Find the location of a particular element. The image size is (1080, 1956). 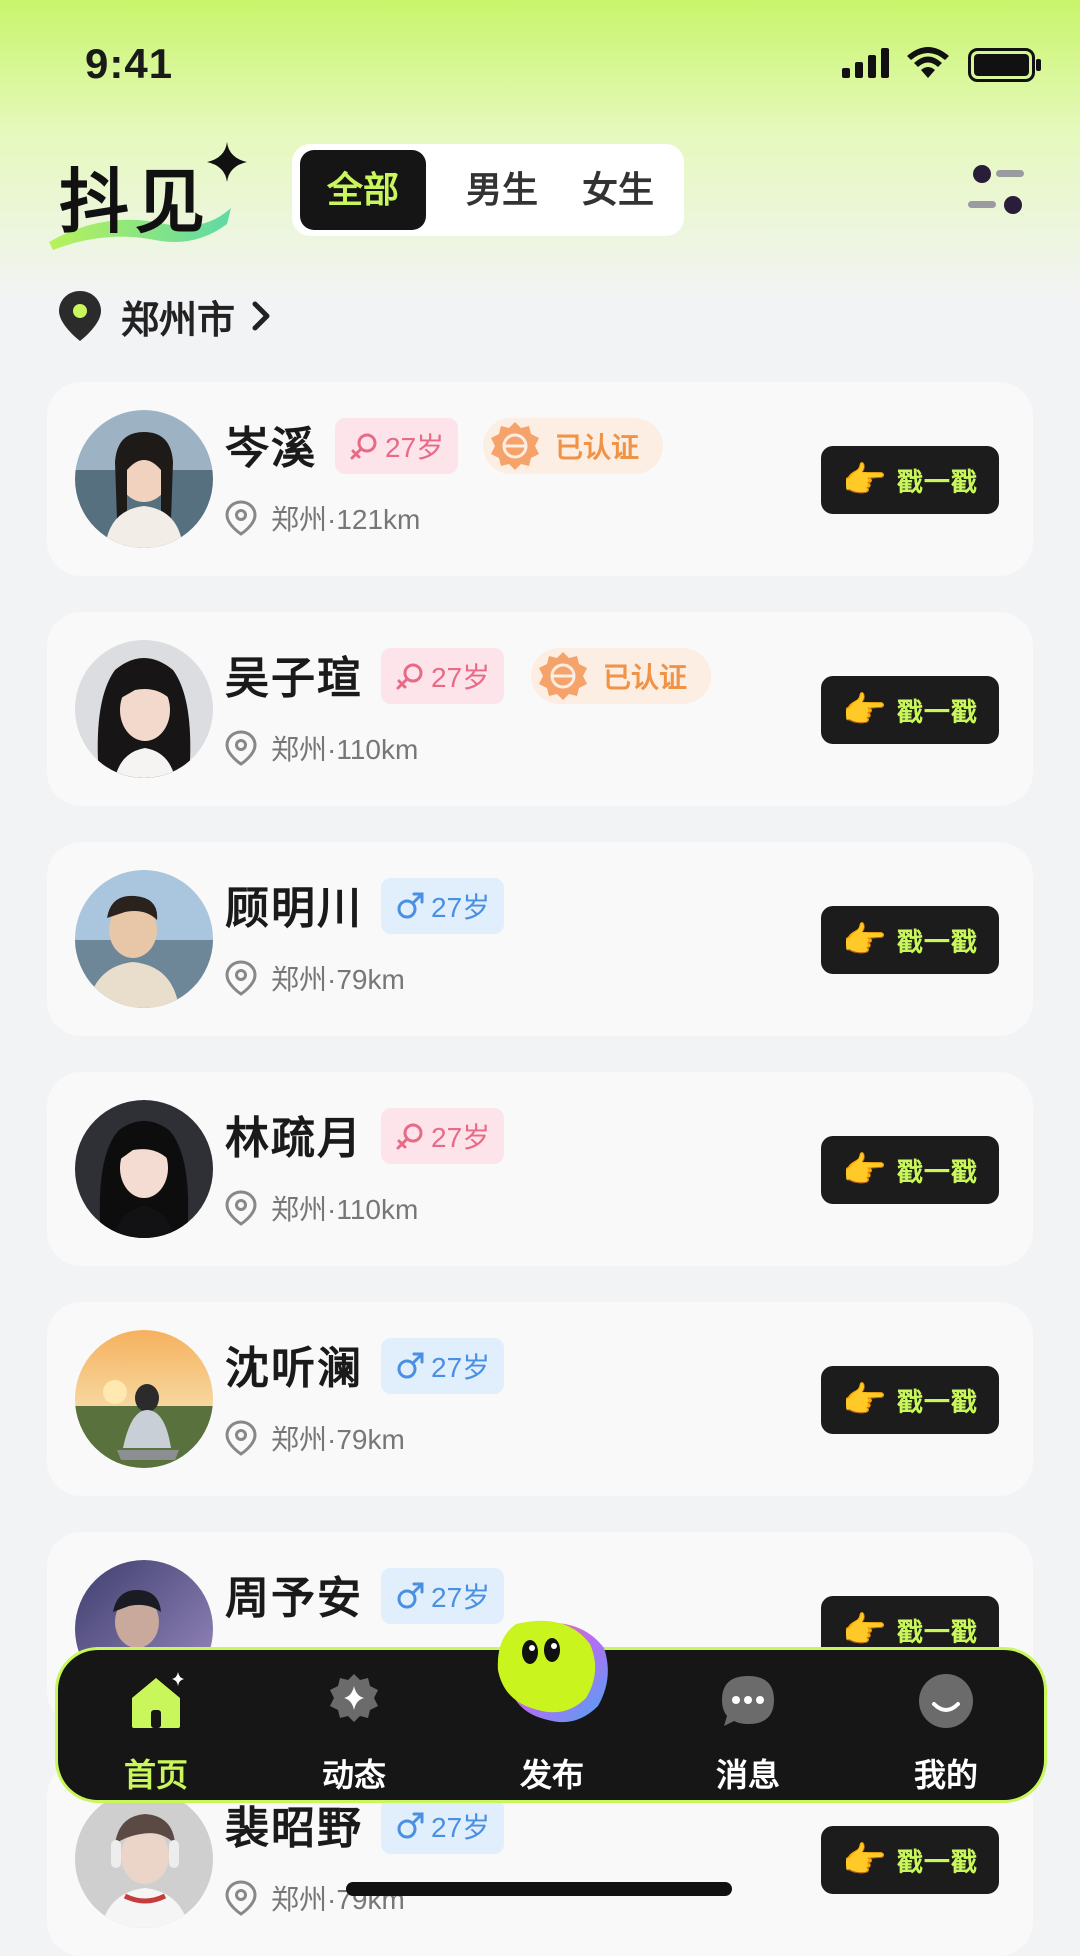

user-name: 林疏月 is located at coordinates (294, 1138).